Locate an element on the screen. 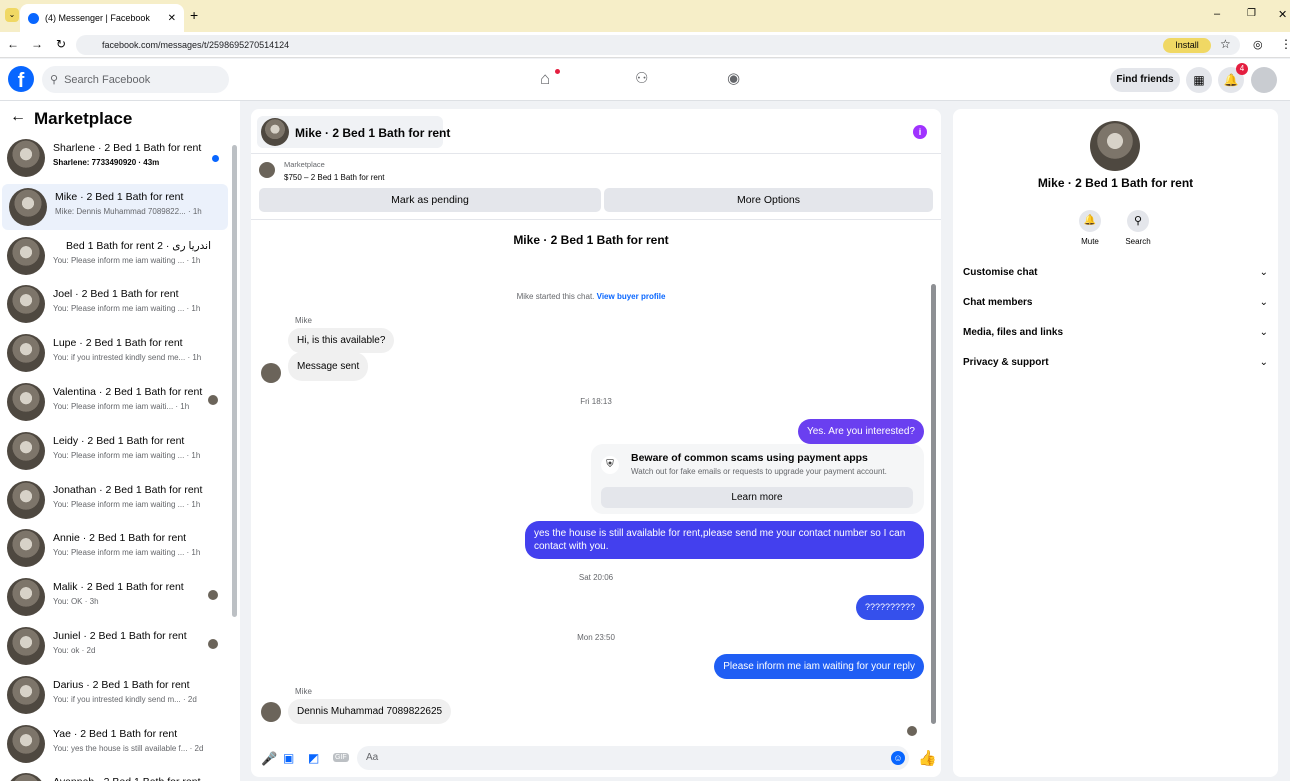 Image resolution: width=1290 pixels, height=781 pixels. menu-grid-icon: ▦ is located at coordinates (1199, 80).